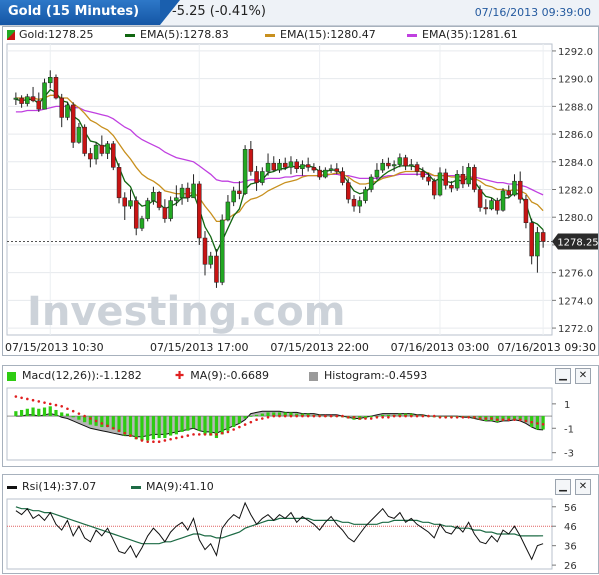 Image resolution: width=599 pixels, height=575 pixels. Describe the element at coordinates (567, 405) in the screenshot. I see `macd-y-tick-label: 1` at that location.